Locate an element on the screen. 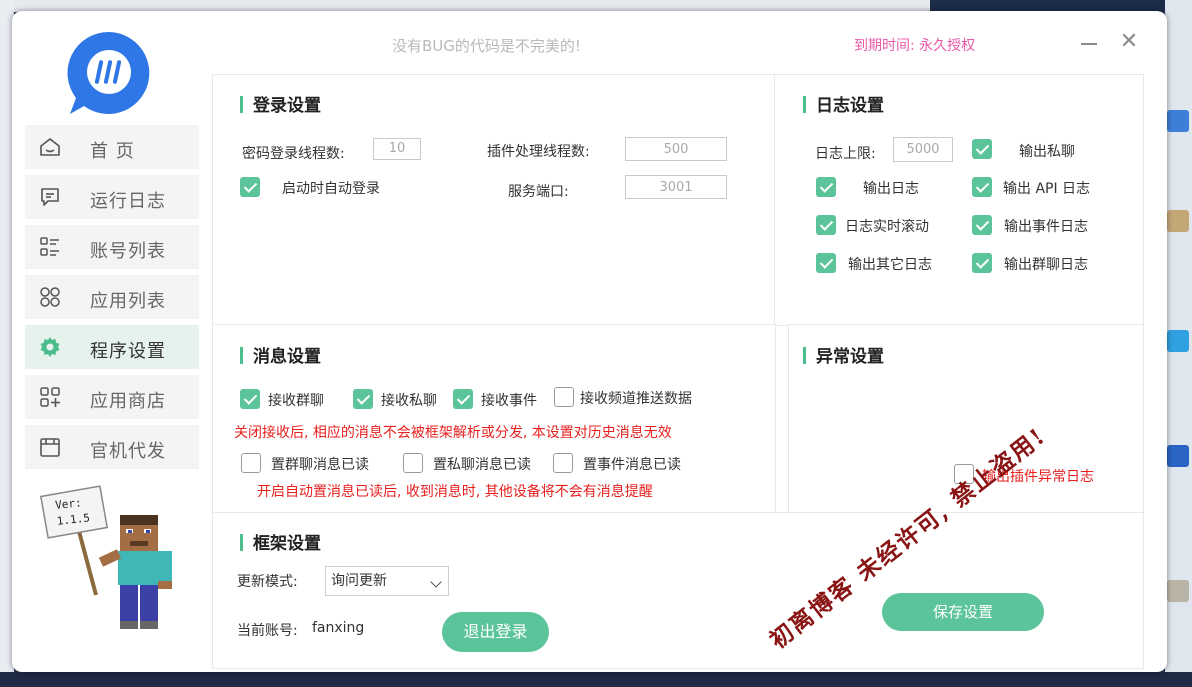 The height and width of the screenshot is (687, 1192). sidebar-item-label: 应用商店 is located at coordinates (128, 401).